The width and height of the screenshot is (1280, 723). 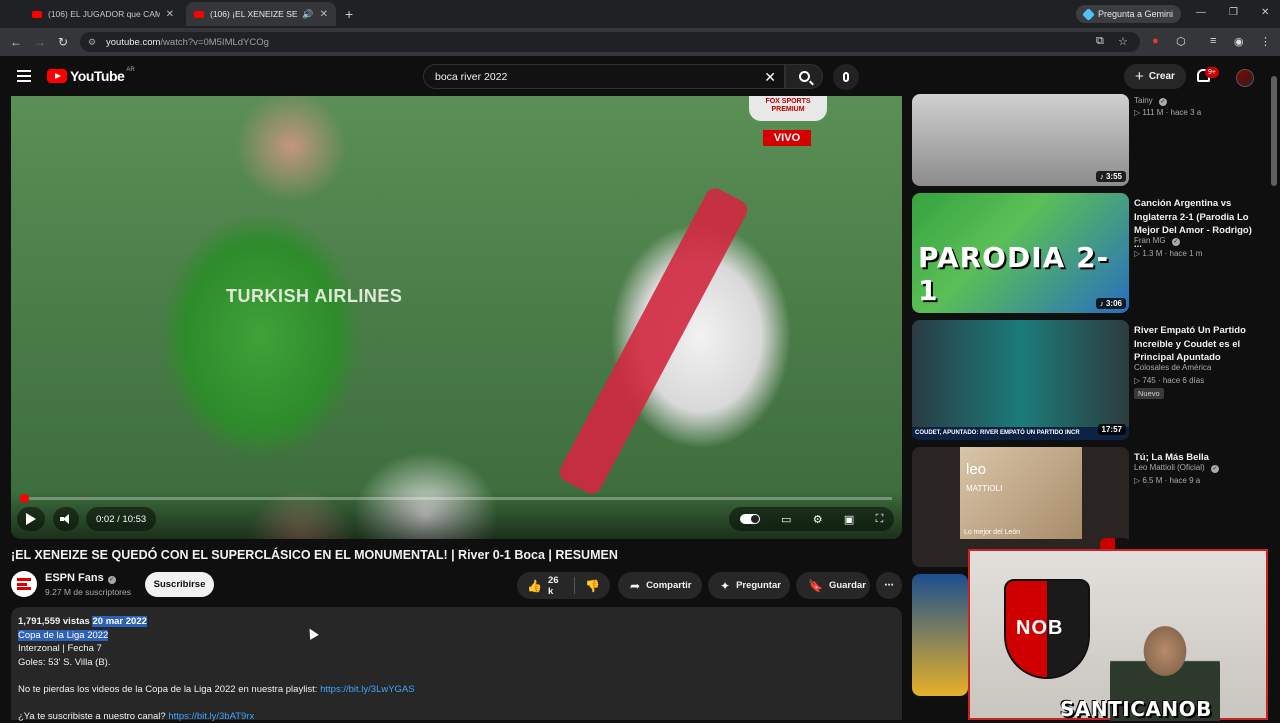 I want to click on clear-search-icon: ✕, so click(x=770, y=77).